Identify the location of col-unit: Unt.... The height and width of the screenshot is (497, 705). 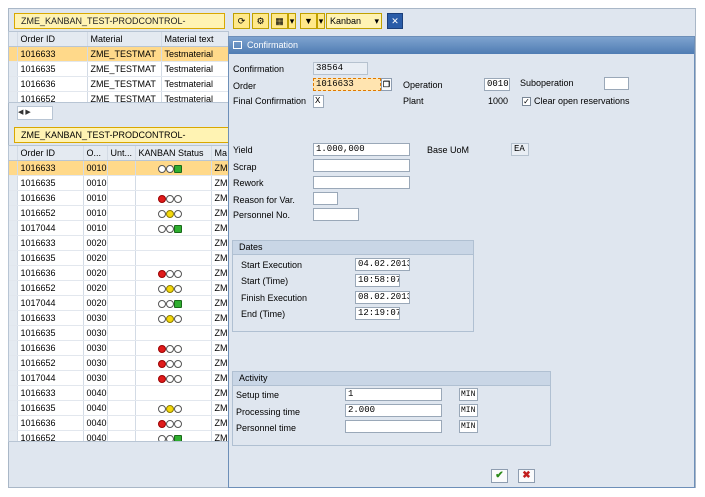
(121, 153).